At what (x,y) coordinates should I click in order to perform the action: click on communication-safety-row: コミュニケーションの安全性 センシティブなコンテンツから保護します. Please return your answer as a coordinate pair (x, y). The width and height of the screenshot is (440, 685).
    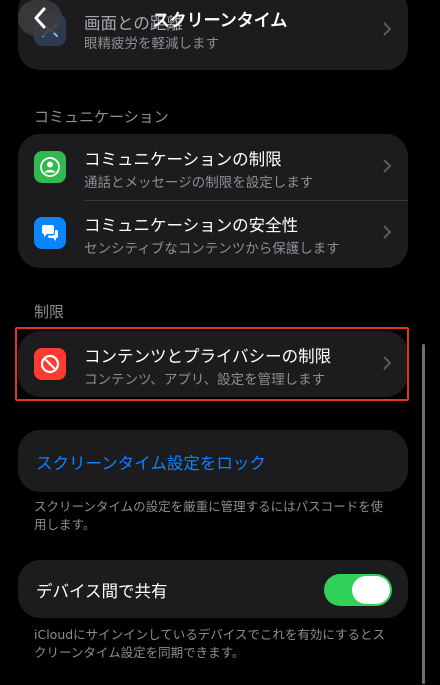
    Looking at the image, I should click on (213, 233).